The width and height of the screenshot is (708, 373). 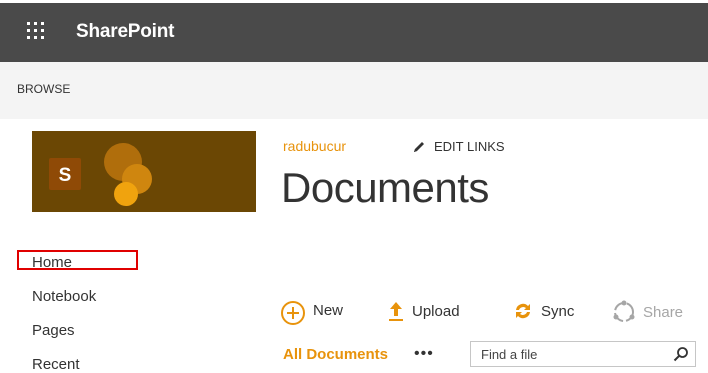 What do you see at coordinates (56, 364) in the screenshot?
I see `quick-launch-item-recent: Recent` at bounding box center [56, 364].